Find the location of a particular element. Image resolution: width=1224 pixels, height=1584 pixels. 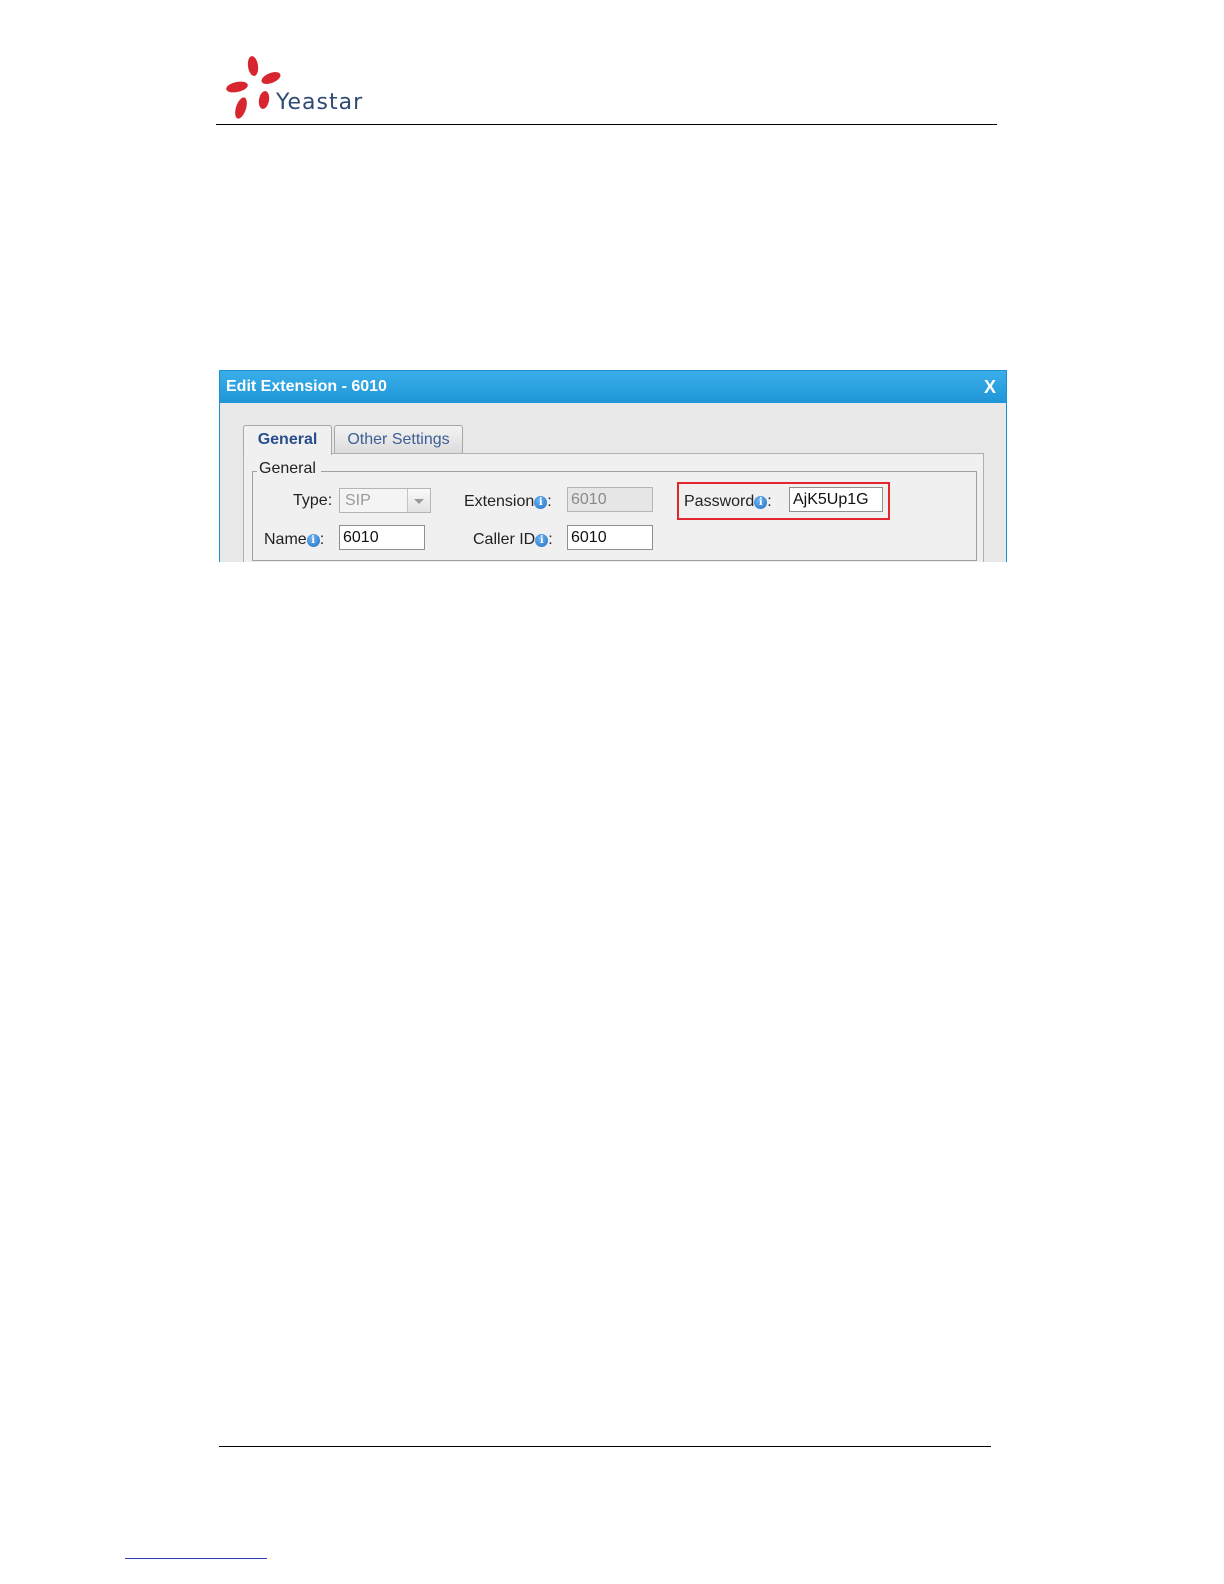

dialog-titlebar: Edit Extension - 6010 X is located at coordinates (613, 387).